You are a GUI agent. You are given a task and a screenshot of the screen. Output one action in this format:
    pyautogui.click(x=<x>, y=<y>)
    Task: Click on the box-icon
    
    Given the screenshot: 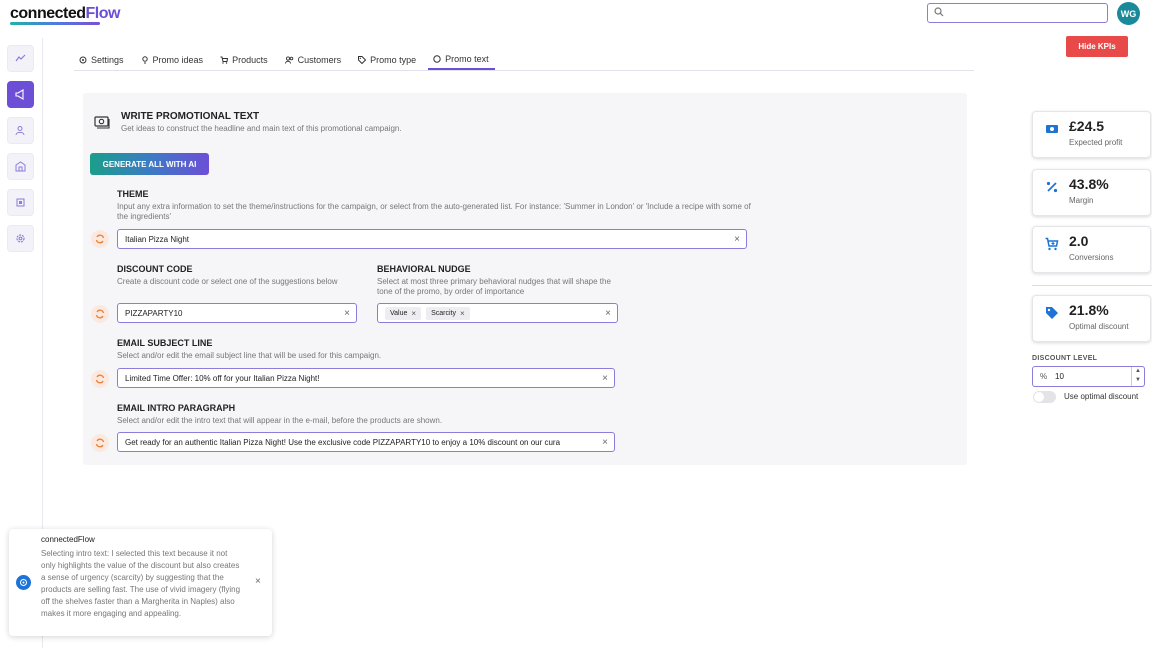 What is the action you would take?
    pyautogui.click(x=20, y=202)
    